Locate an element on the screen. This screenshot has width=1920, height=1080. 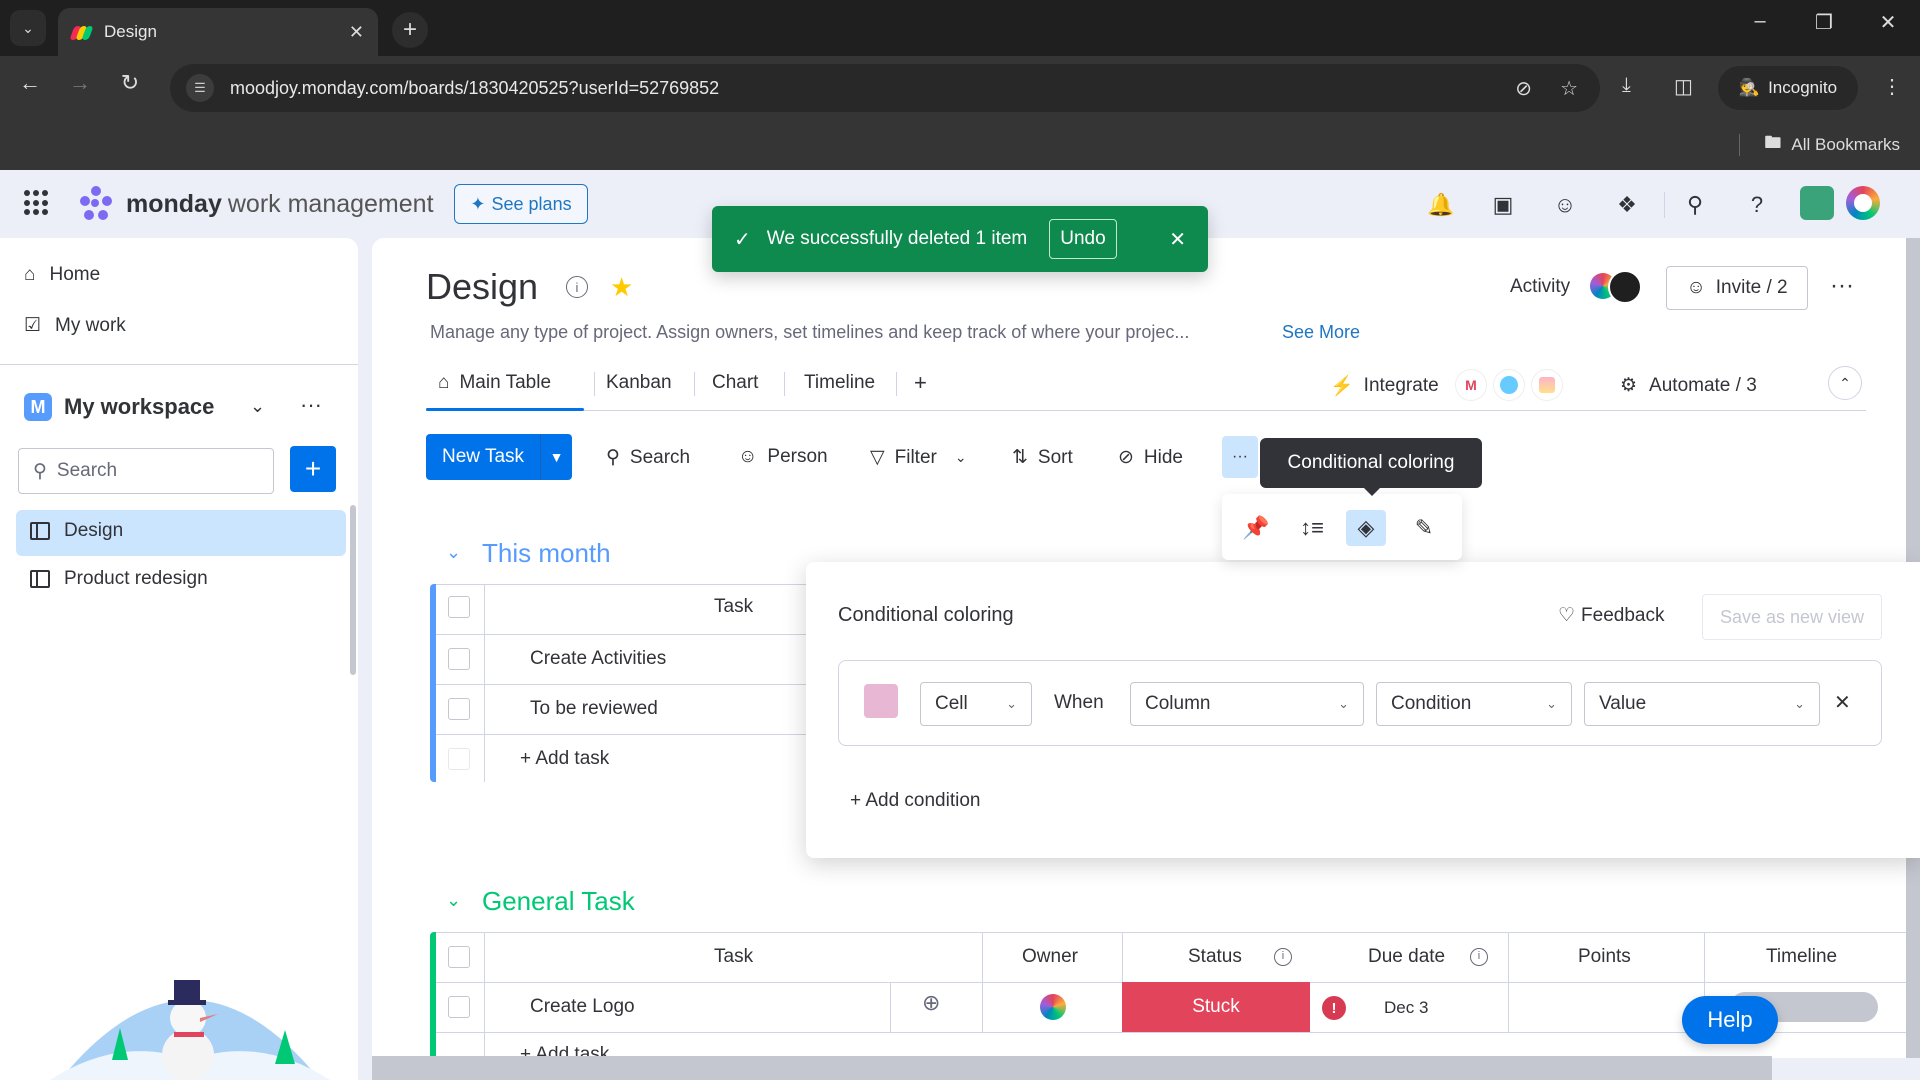
see-more-link: See More is located at coordinates (1321, 332).